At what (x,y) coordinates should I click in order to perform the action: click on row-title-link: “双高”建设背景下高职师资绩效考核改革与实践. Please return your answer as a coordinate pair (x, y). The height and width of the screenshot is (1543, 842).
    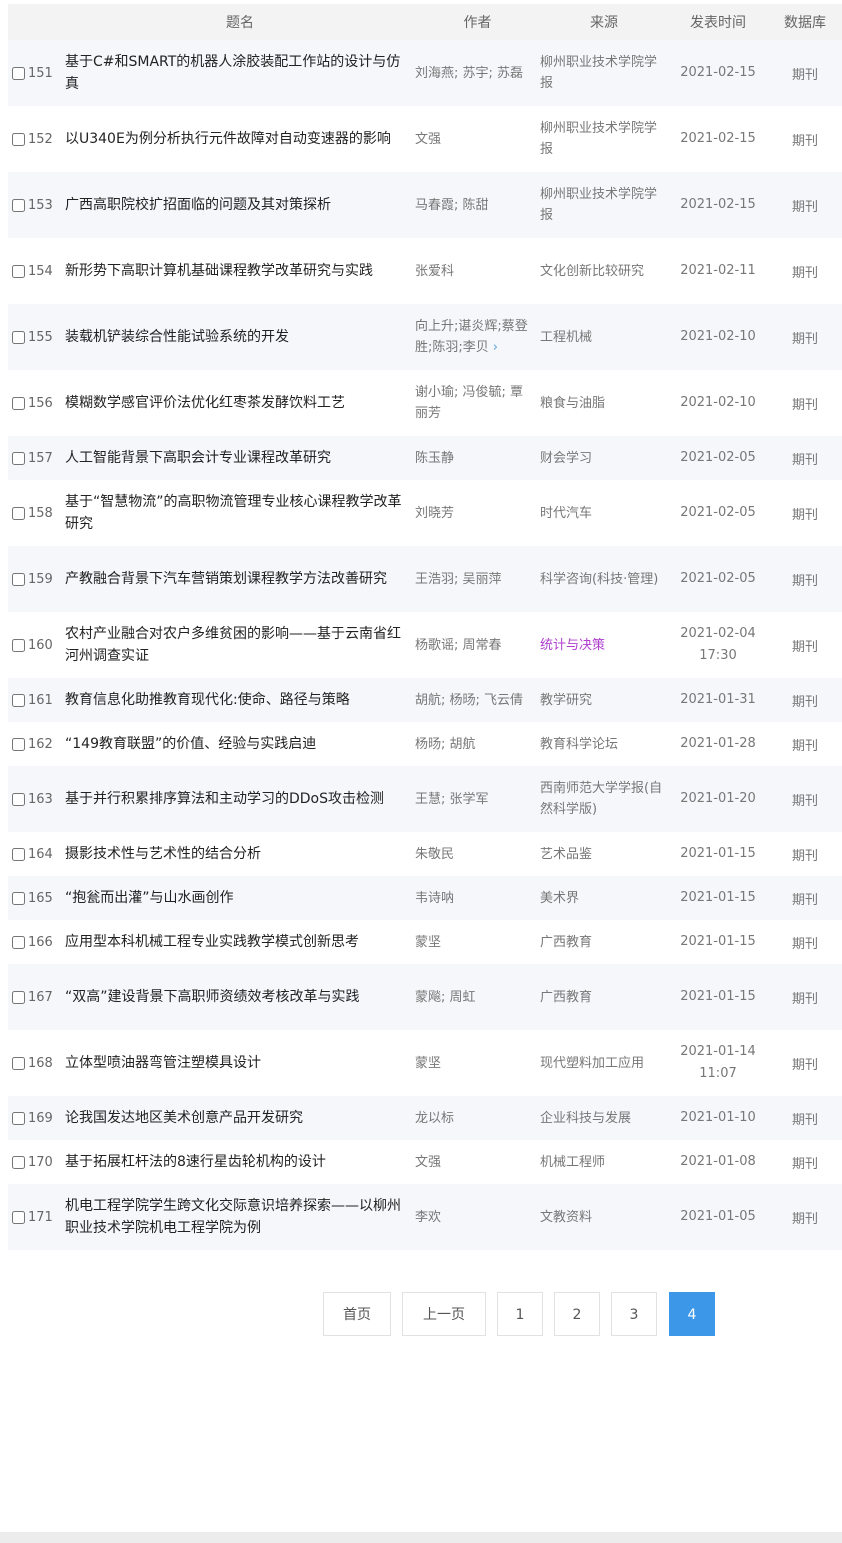
    Looking at the image, I should click on (240, 997).